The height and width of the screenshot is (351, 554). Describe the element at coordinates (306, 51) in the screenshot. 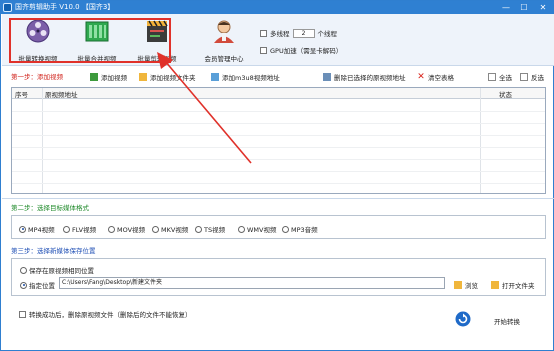

I see `gpu-label: GPU加速（需显卡解码）` at that location.